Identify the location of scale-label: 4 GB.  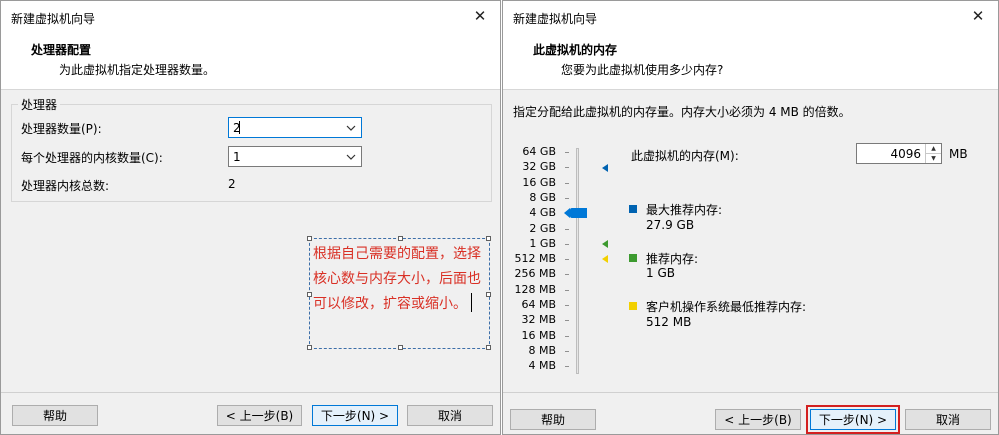
(542, 213).